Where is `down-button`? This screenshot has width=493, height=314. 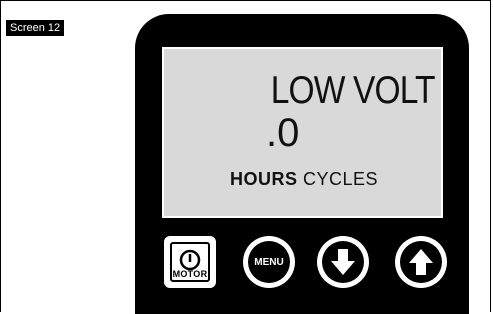
down-button is located at coordinates (343, 262).